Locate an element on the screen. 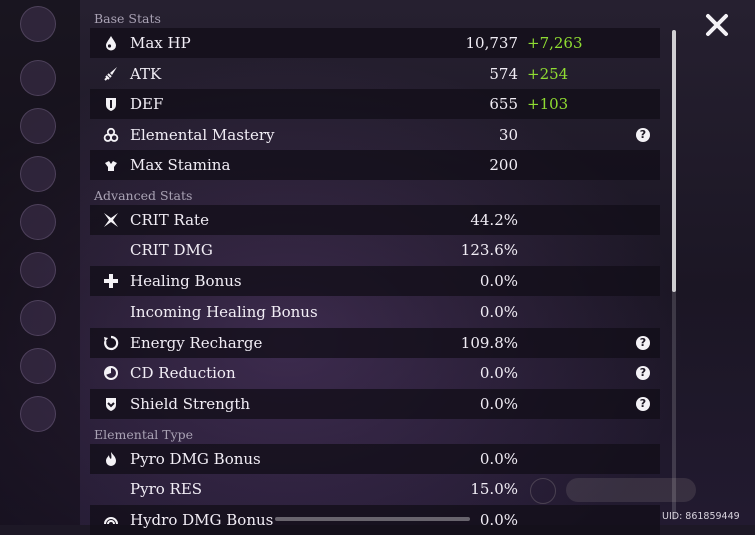 This screenshot has height=535, width=755. stat-value: 15.0% is located at coordinates (494, 489).